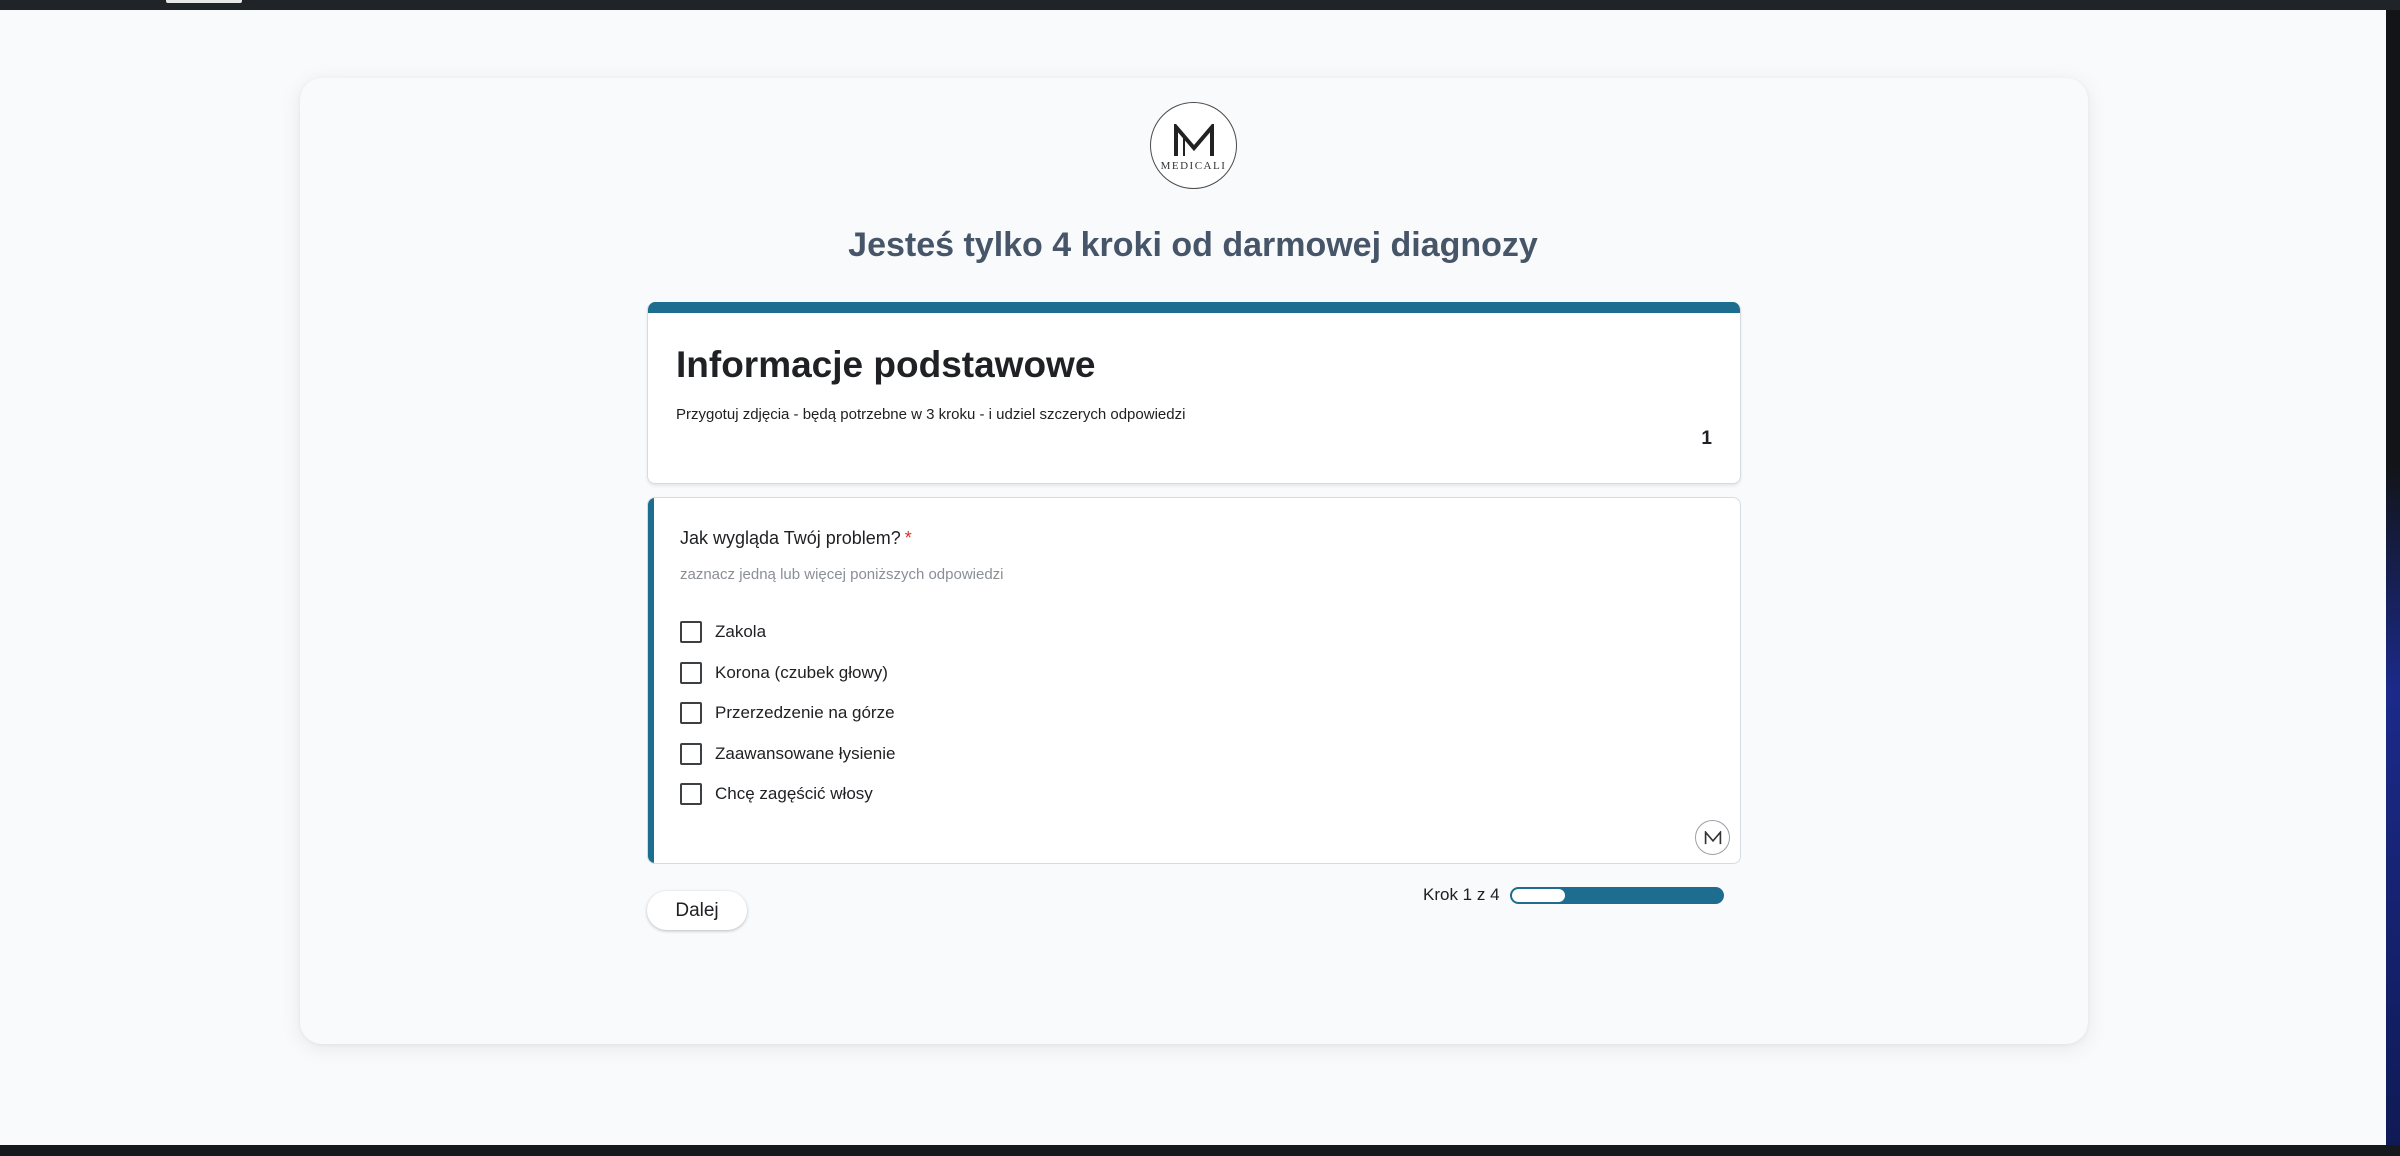 The image size is (2400, 1156). I want to click on section-accent-bar, so click(1194, 307).